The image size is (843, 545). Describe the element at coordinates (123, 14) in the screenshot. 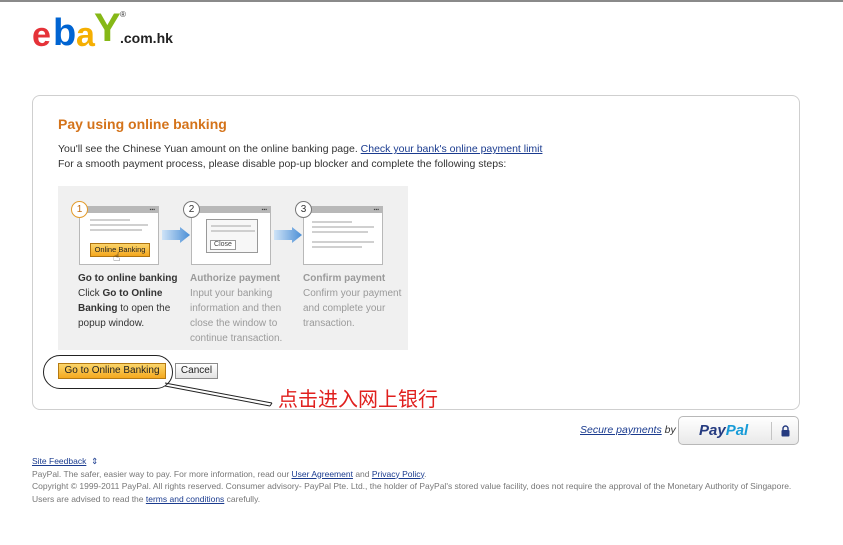

I see `registered-mark: ®` at that location.